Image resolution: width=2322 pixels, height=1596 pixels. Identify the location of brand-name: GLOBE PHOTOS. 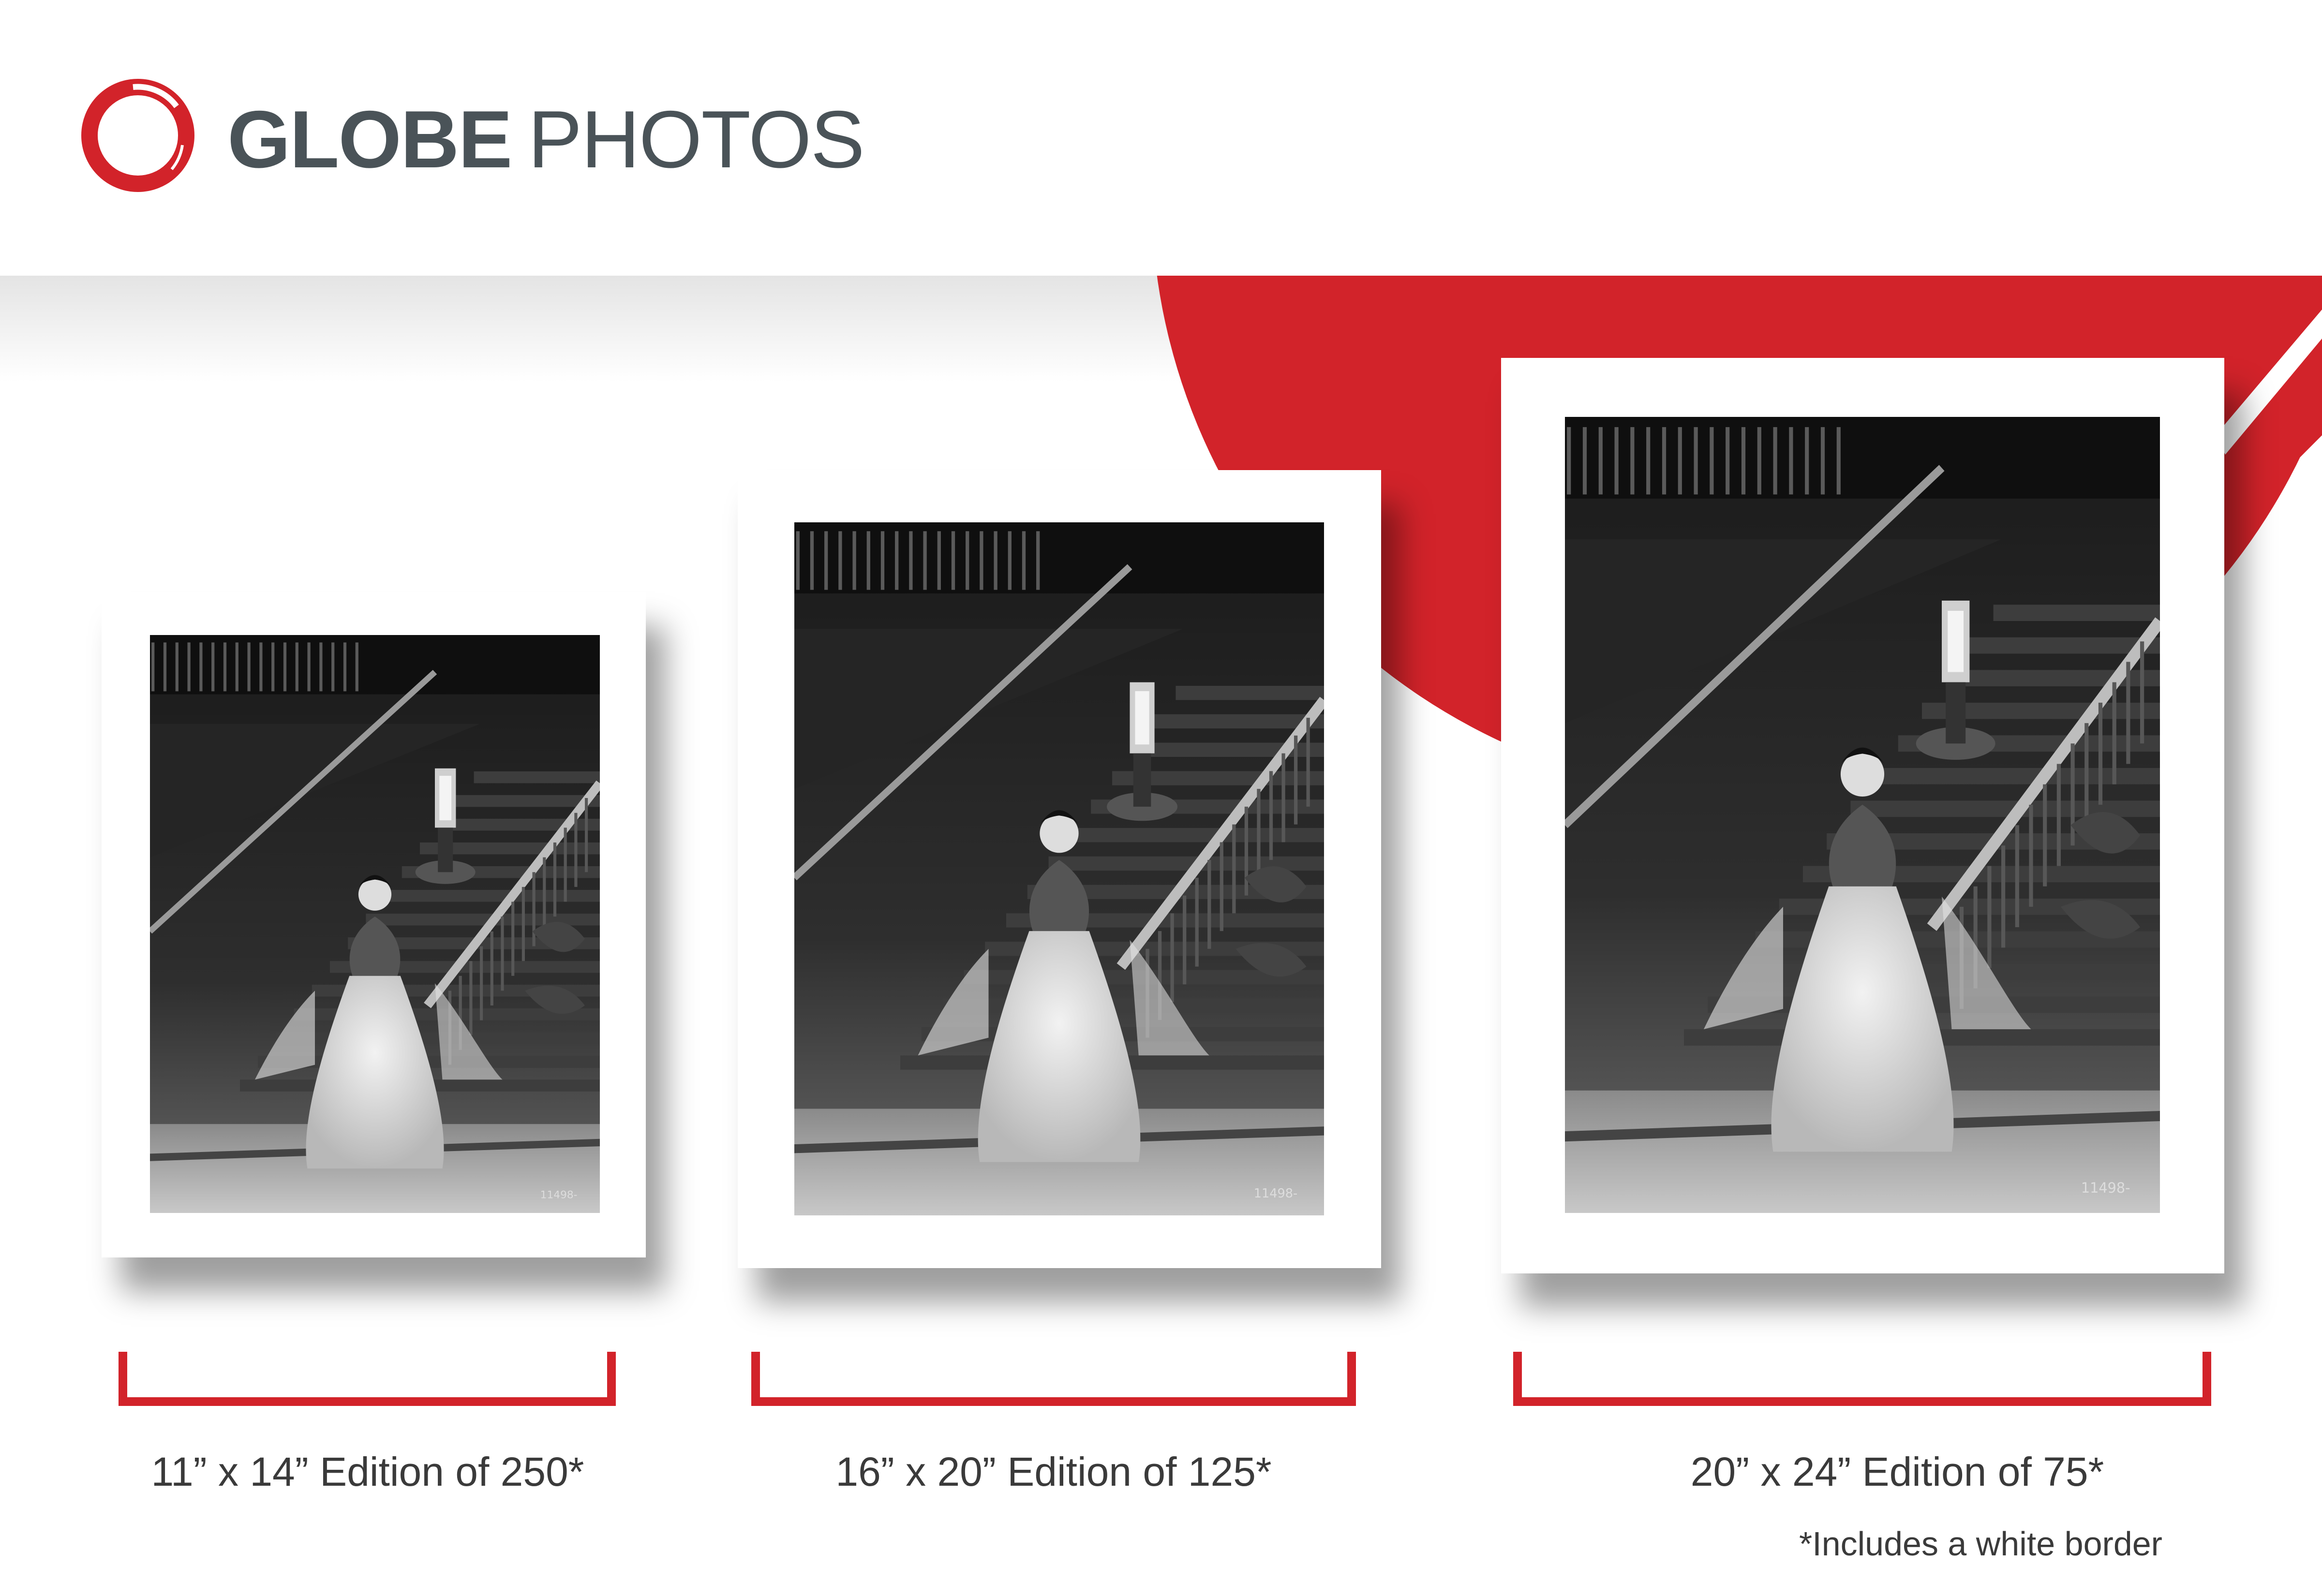
(546, 139).